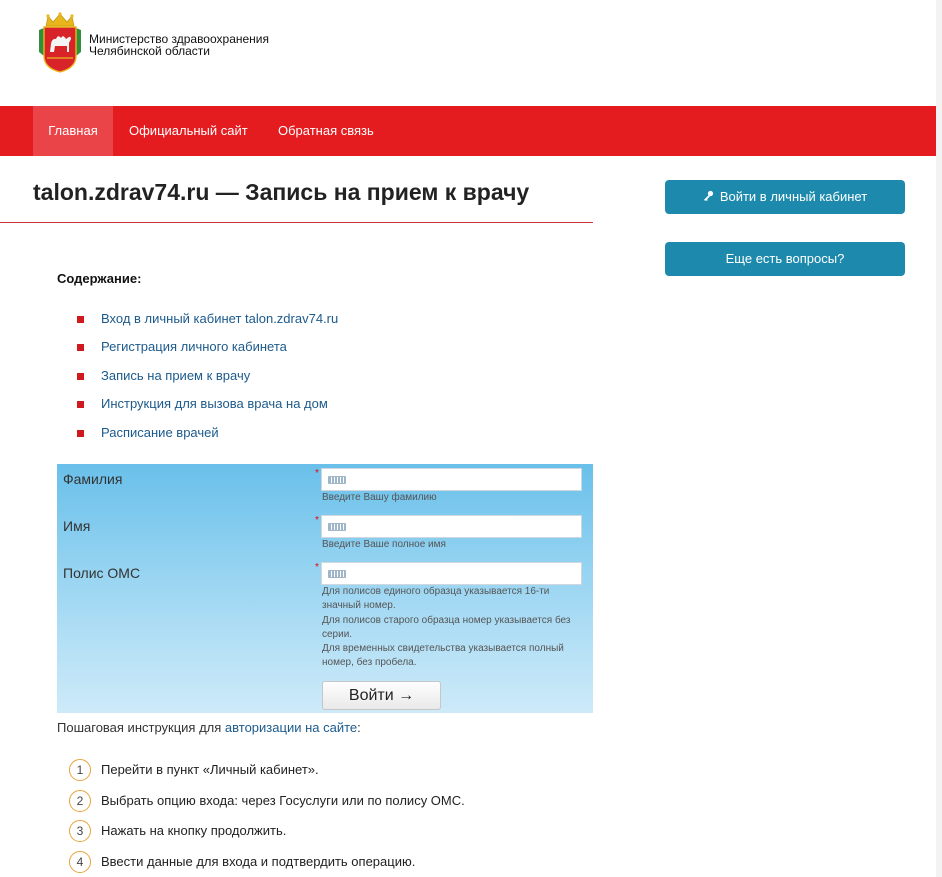 This screenshot has height=877, width=942. I want to click on toc-item-appointment: Запись на прием к врачу, so click(207, 382).